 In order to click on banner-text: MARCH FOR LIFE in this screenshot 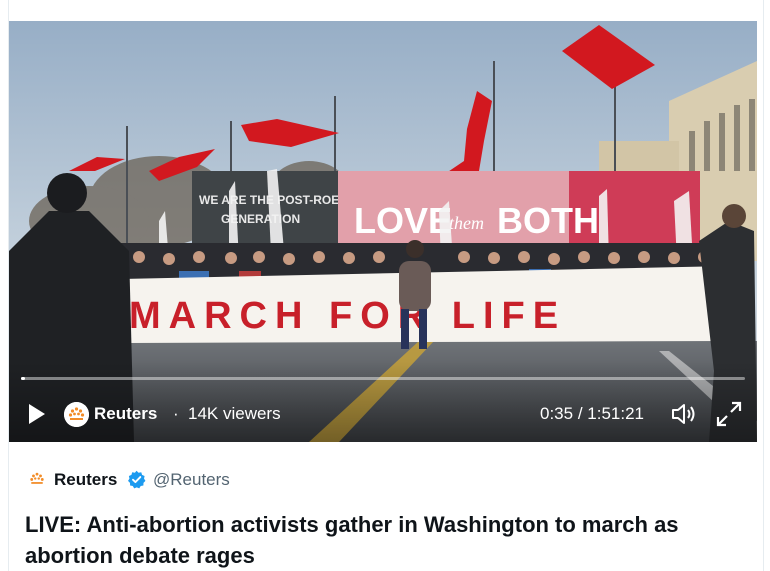, I will do `click(347, 316)`.